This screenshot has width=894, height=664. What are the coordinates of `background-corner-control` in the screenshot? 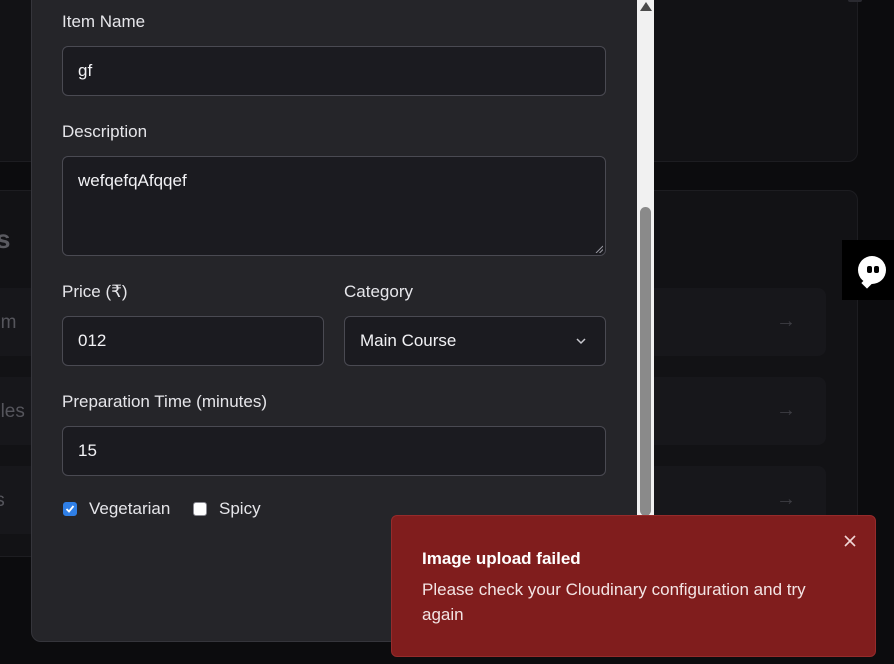 It's located at (855, 1).